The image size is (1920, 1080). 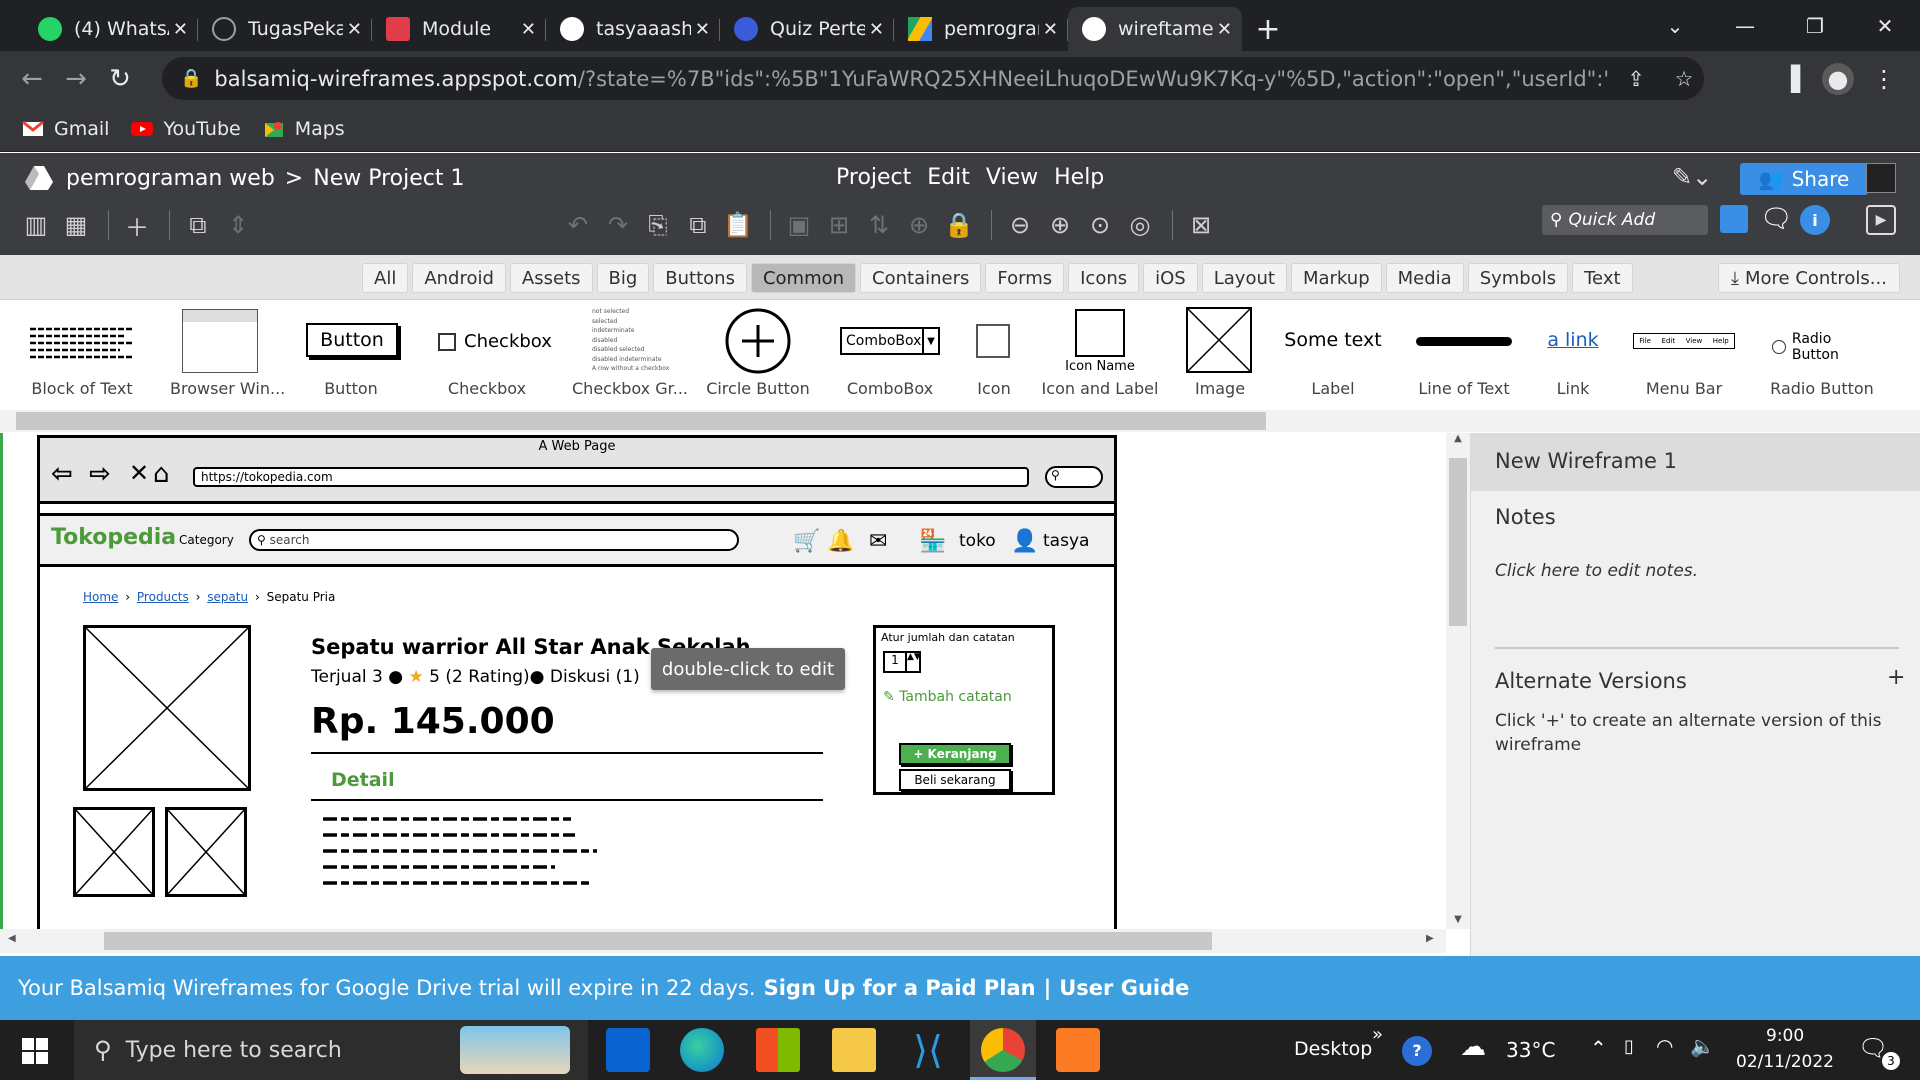 I want to click on zoom-out-icon: ⊖, so click(x=1020, y=225).